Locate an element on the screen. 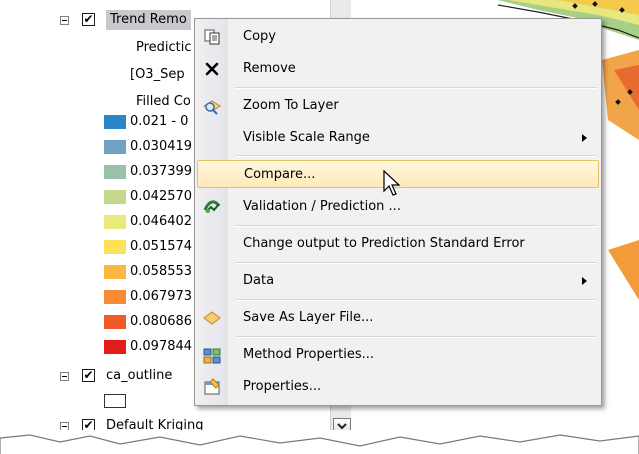 The width and height of the screenshot is (639, 454). menu-item-label: Remove is located at coordinates (269, 68).